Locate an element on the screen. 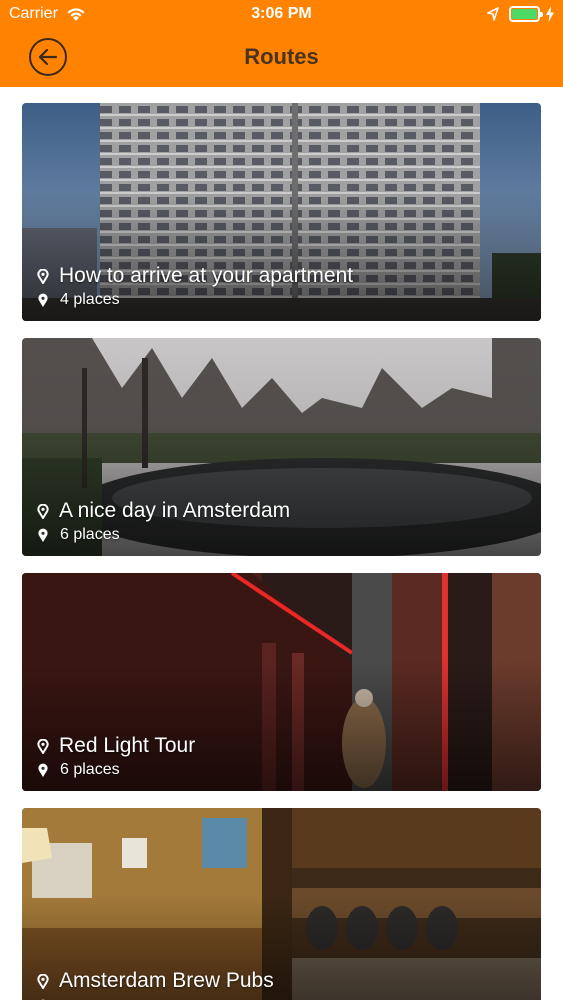  app-header: Carrier 3:06 PM Routes is located at coordinates (281, 43).